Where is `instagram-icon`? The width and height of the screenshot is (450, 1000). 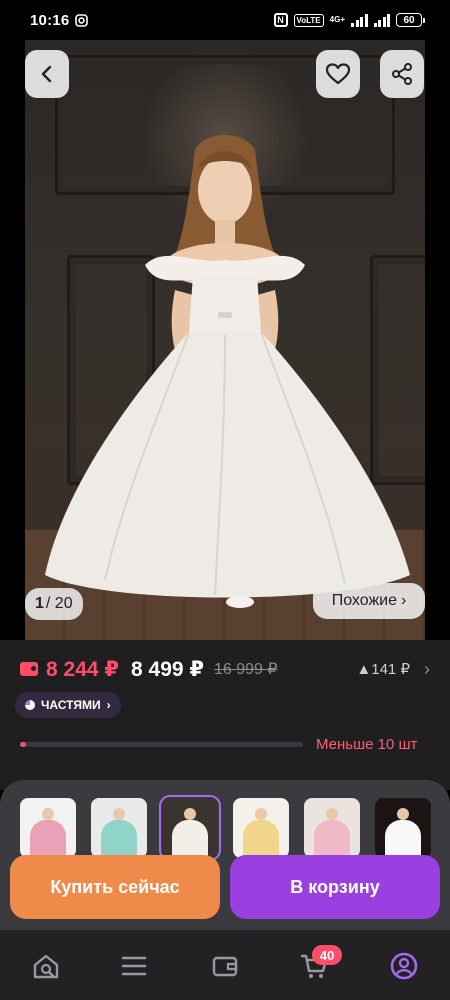 instagram-icon is located at coordinates (82, 20).